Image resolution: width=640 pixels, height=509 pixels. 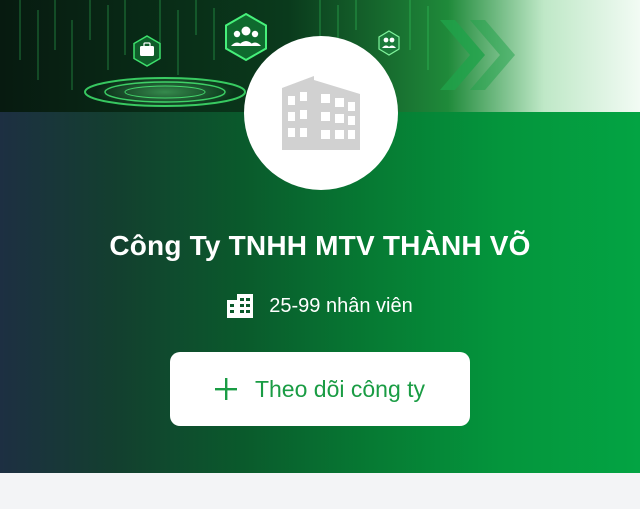 I want to click on company-logo, so click(x=321, y=113).